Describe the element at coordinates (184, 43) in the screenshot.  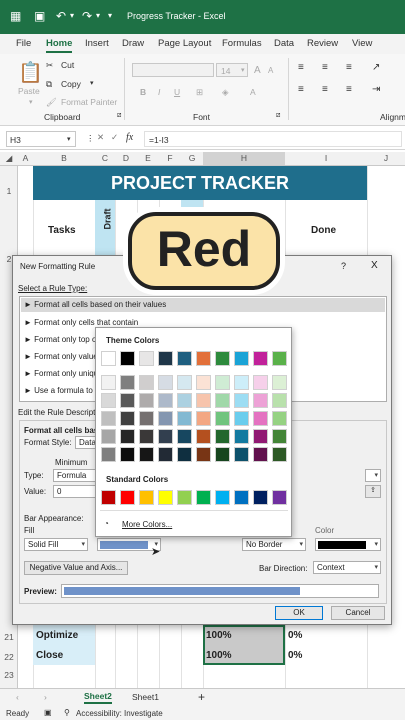
I see `tab-page-layout: Page Layout` at that location.